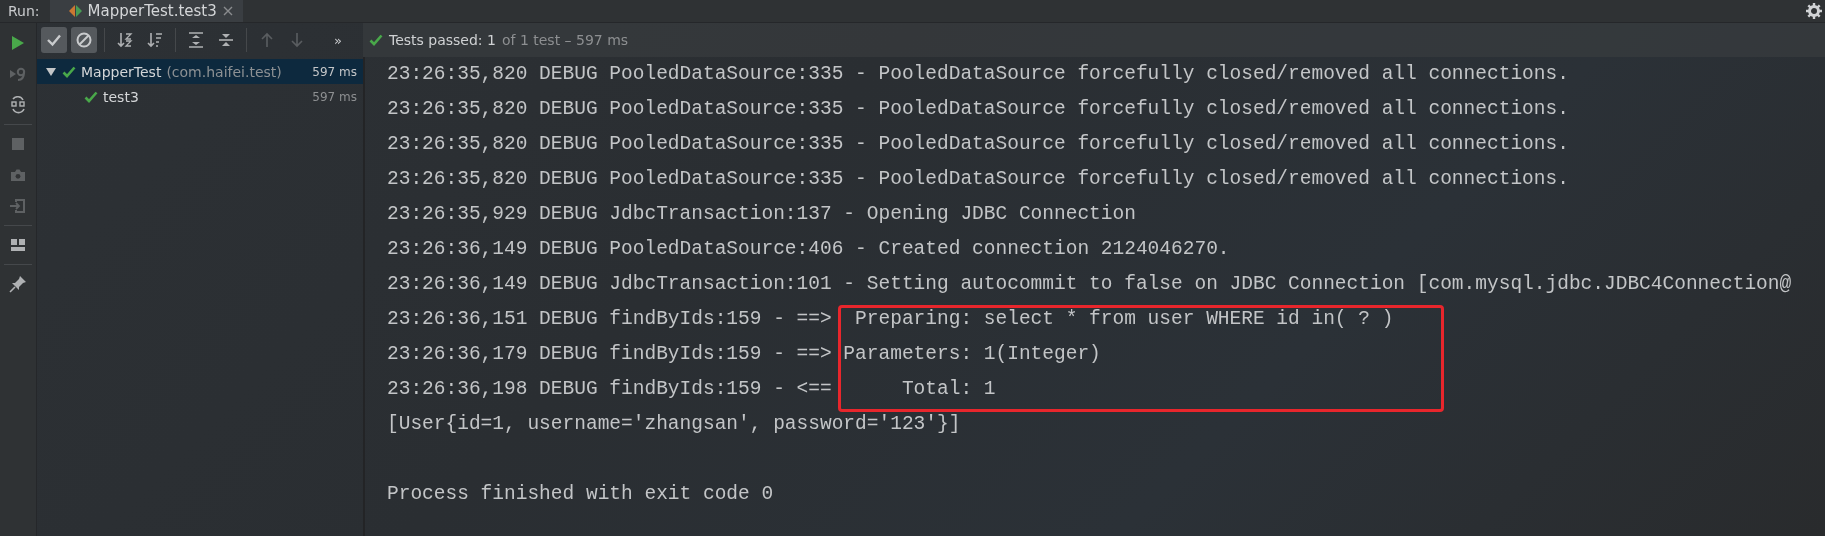 The height and width of the screenshot is (536, 1825). I want to click on console-line: 23:26:36,149 DEBUG PooledDataSource:406 - Created connection 2124046270., so click(809, 249).